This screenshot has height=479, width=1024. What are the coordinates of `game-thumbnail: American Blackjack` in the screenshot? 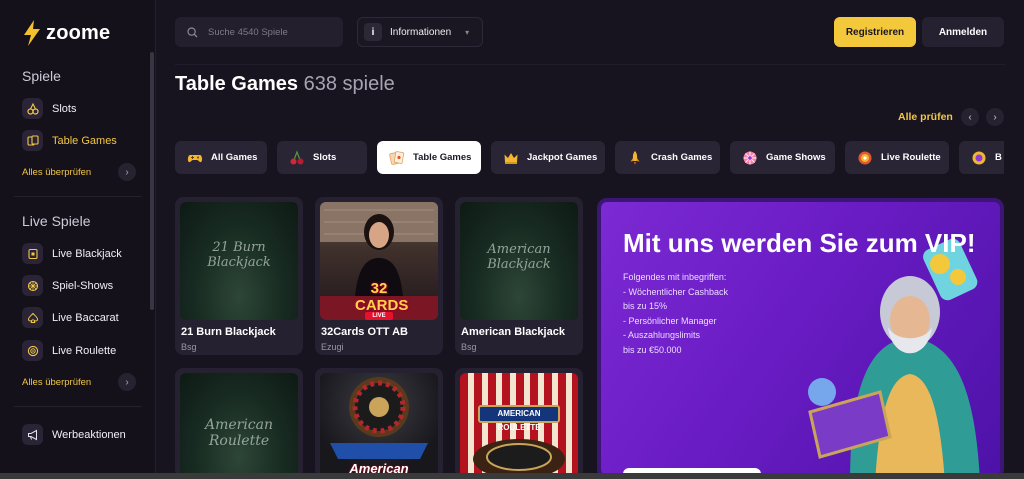 It's located at (519, 261).